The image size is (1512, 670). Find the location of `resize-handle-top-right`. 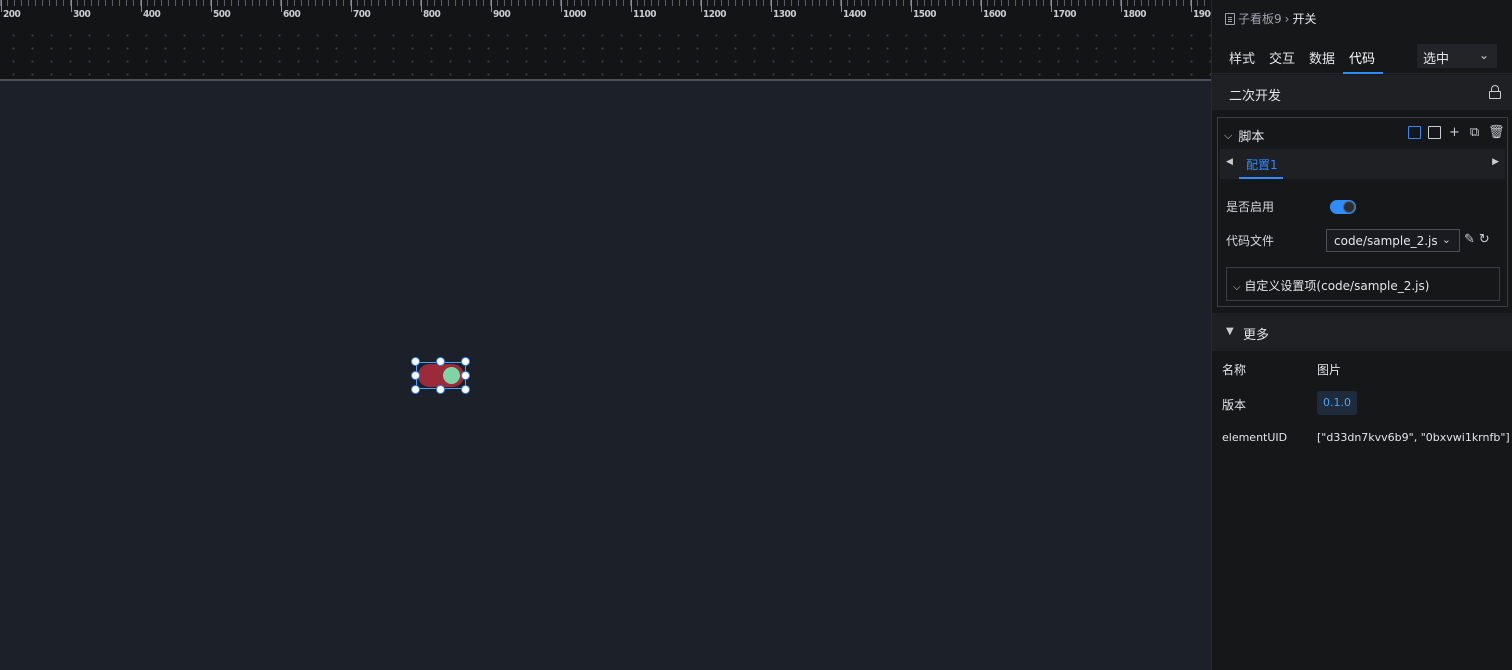

resize-handle-top-right is located at coordinates (465, 361).